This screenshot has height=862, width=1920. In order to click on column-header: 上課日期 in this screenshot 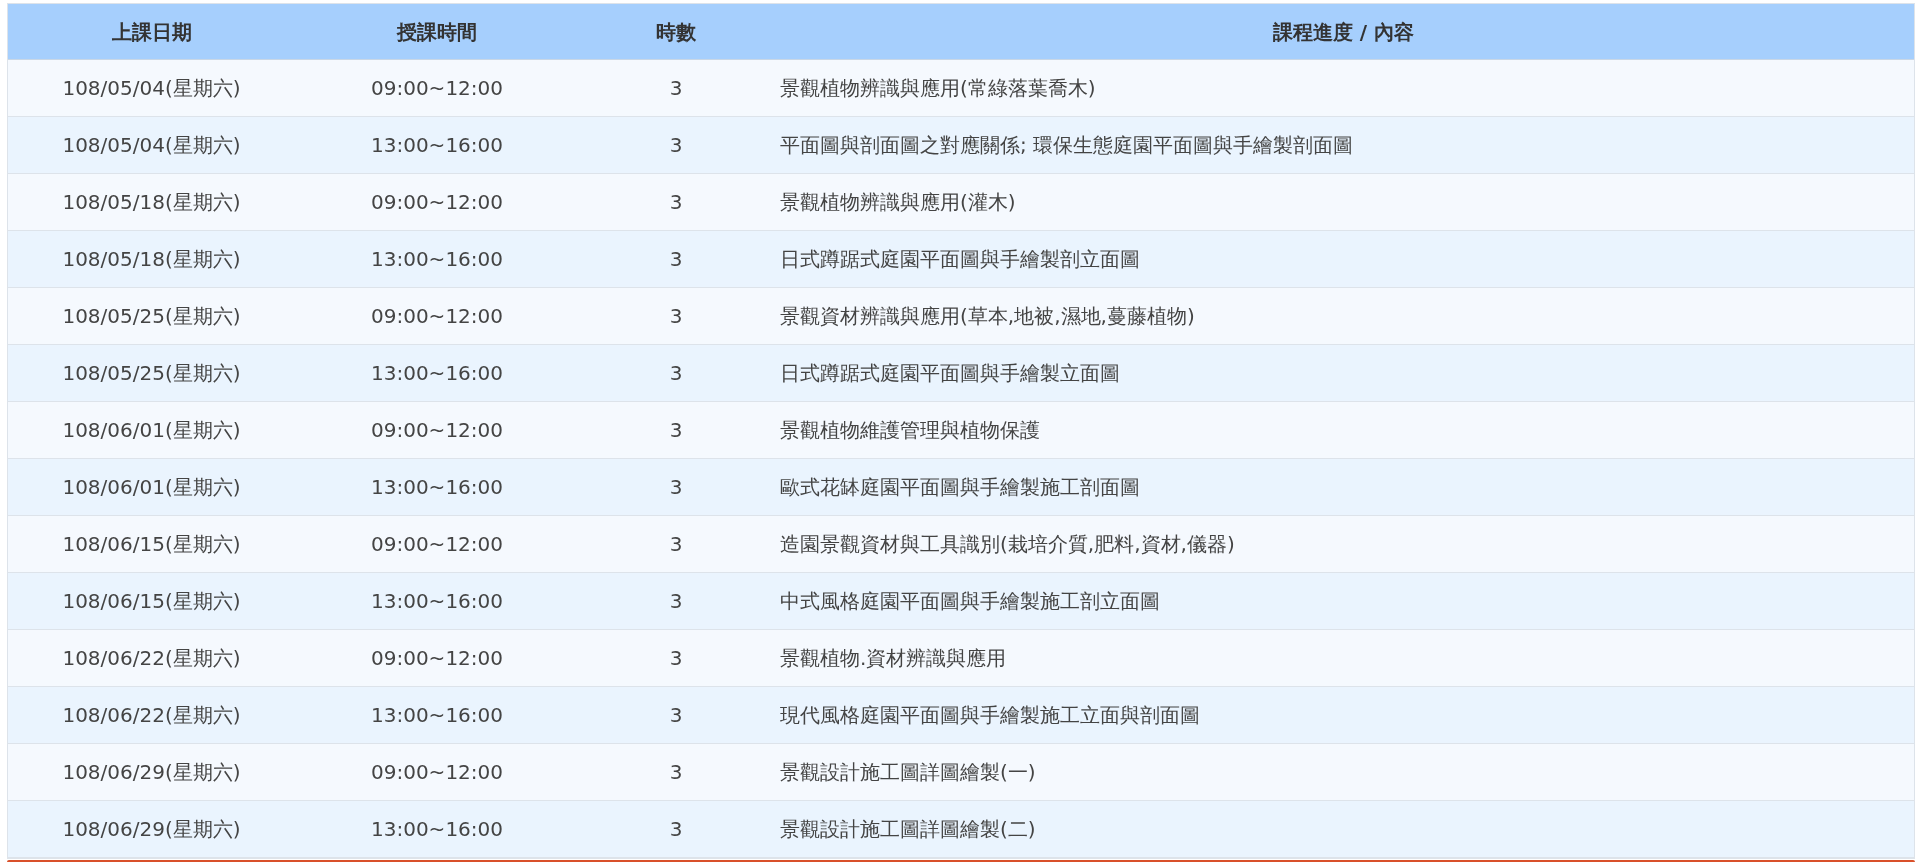, I will do `click(151, 32)`.